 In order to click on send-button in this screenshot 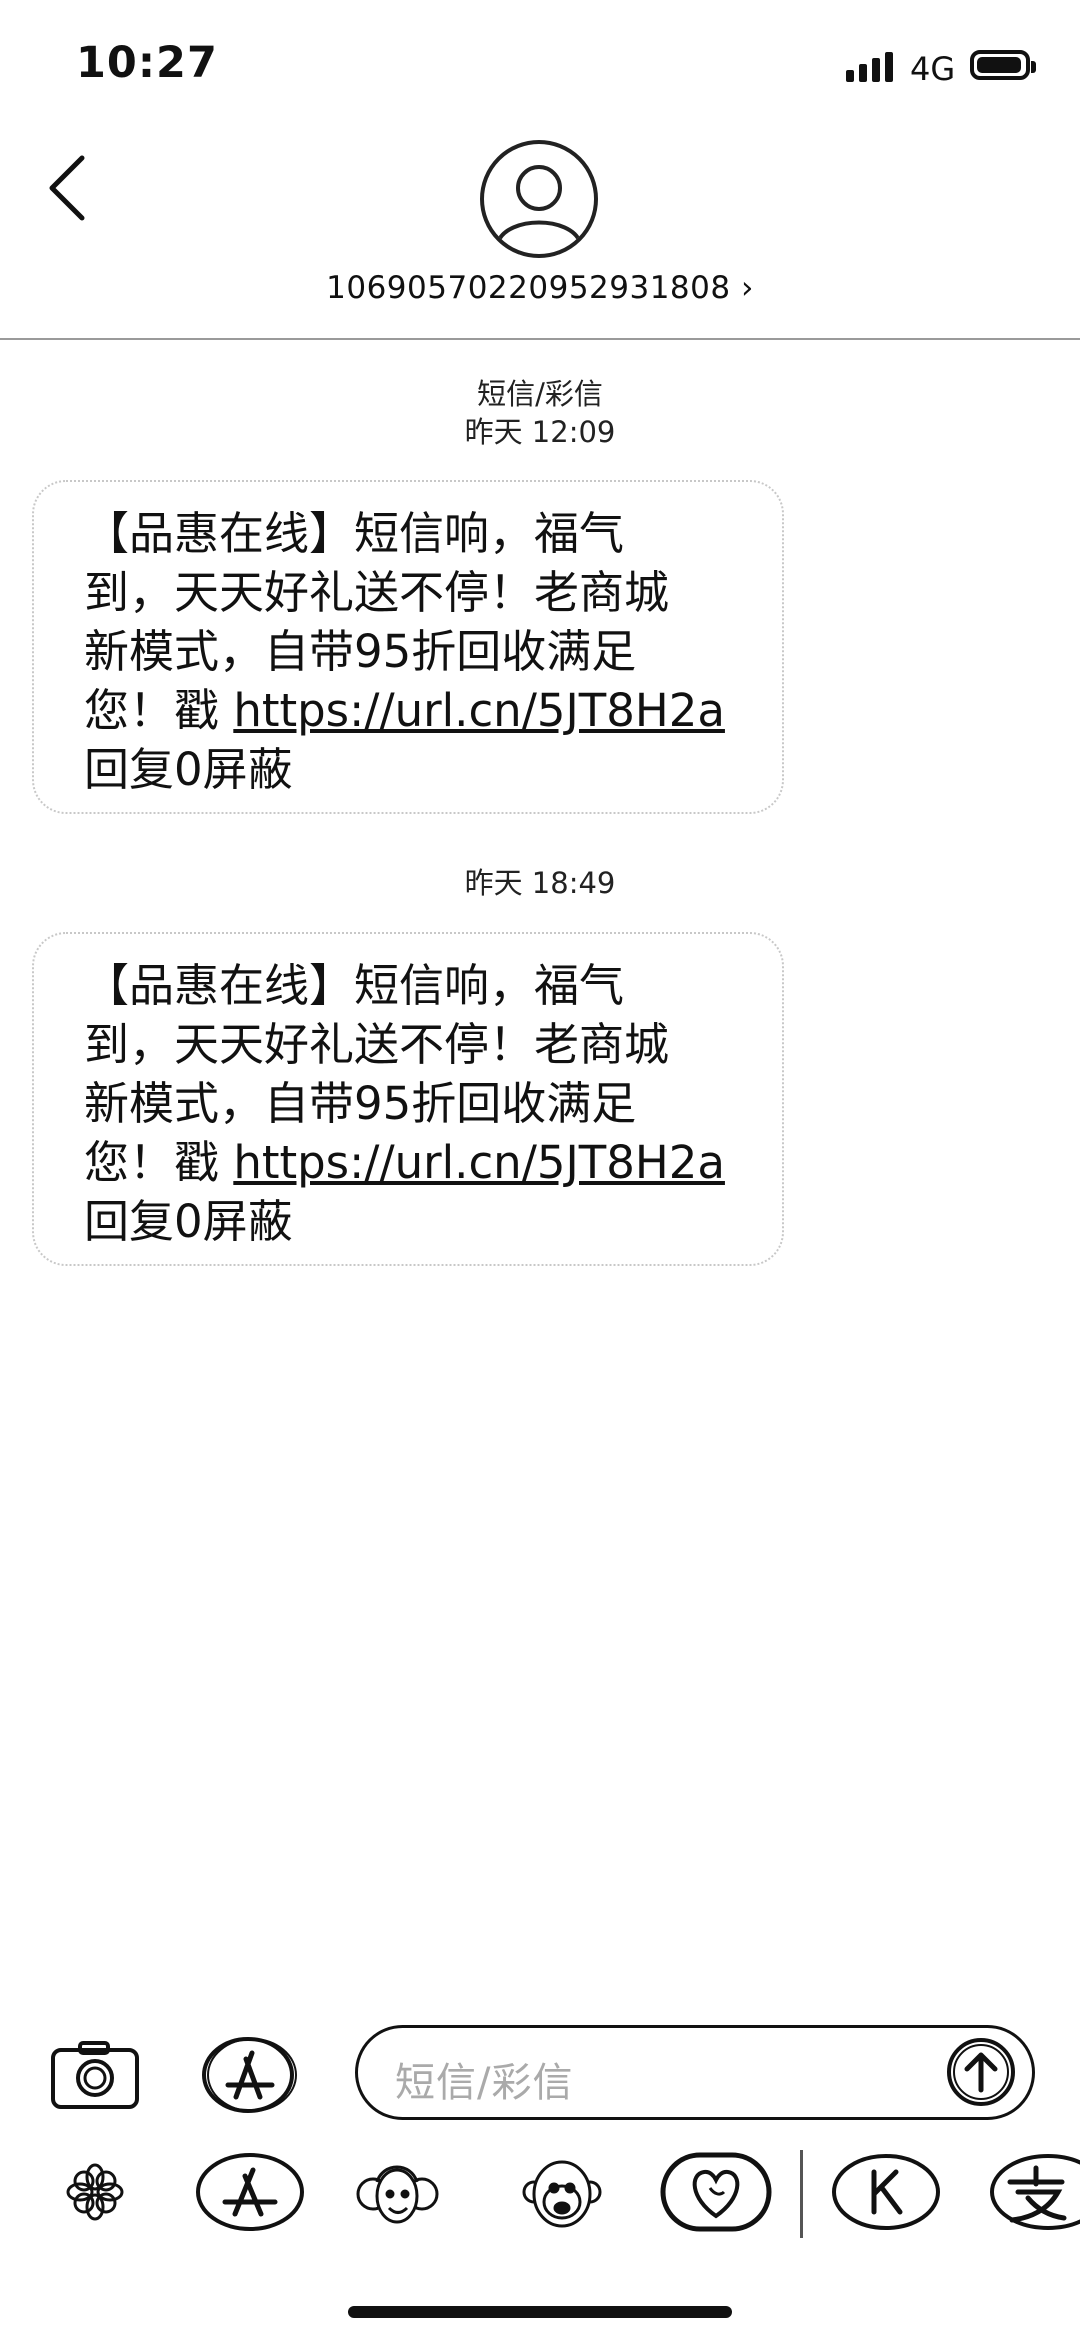, I will do `click(981, 2072)`.